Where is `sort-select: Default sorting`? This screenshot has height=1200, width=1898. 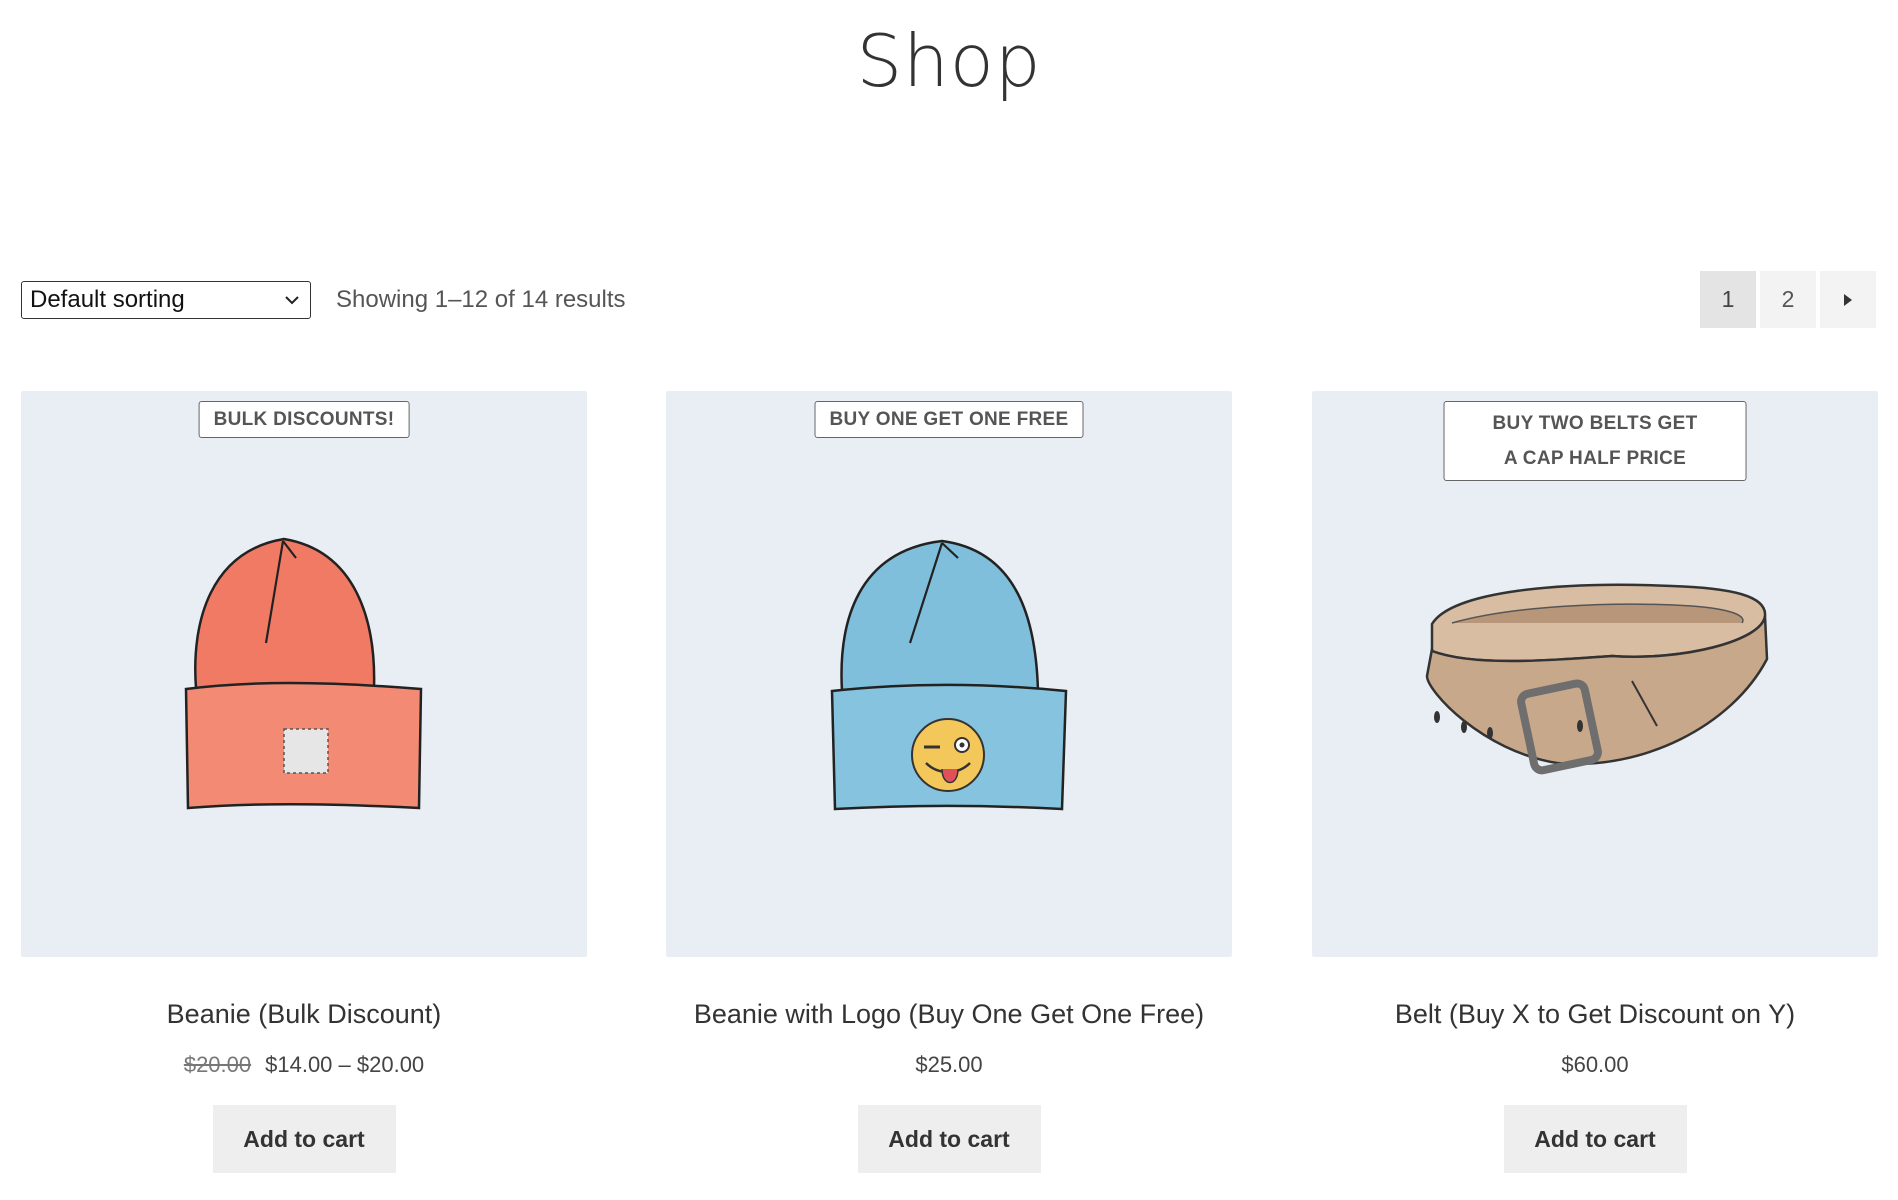
sort-select: Default sorting is located at coordinates (166, 300).